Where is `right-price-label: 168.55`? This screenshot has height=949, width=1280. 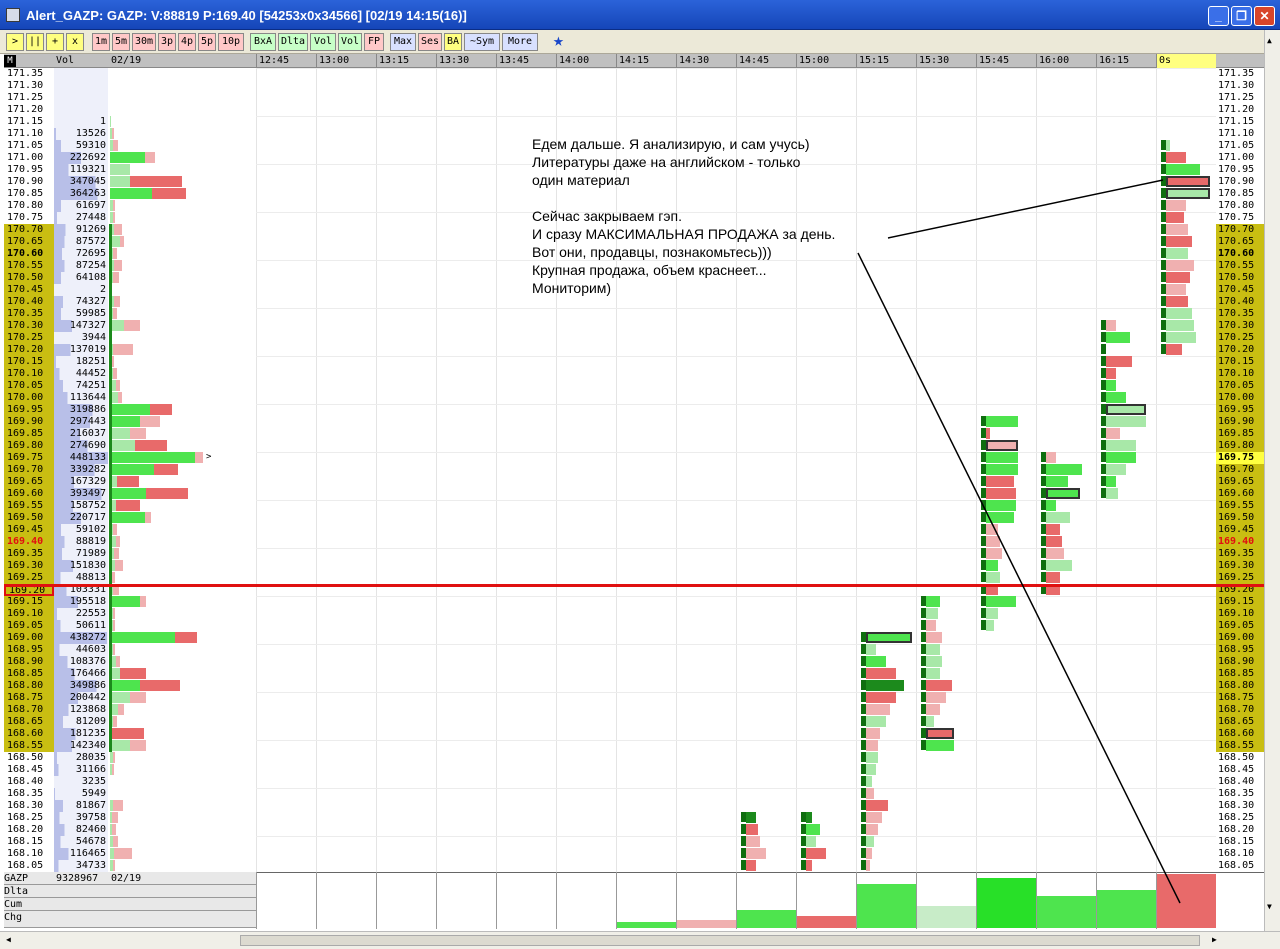 right-price-label: 168.55 is located at coordinates (1240, 746).